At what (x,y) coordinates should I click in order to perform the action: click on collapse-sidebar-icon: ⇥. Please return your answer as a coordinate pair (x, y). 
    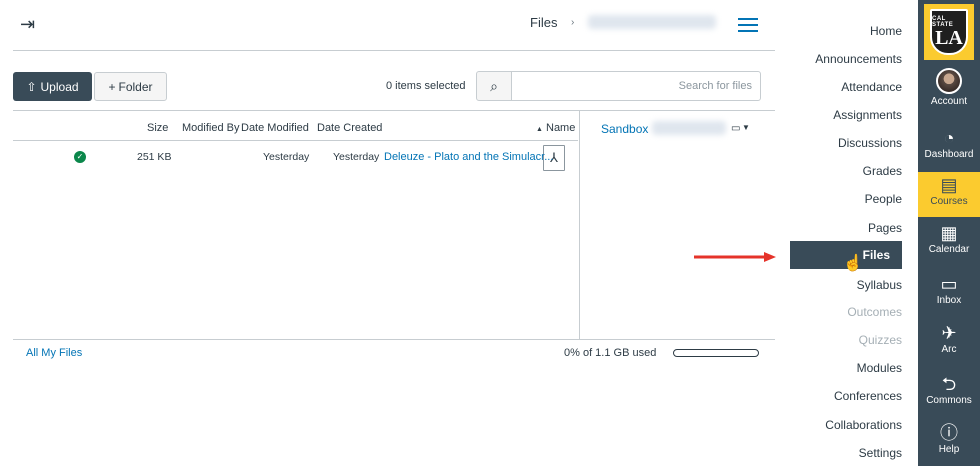
    Looking at the image, I should click on (27, 24).